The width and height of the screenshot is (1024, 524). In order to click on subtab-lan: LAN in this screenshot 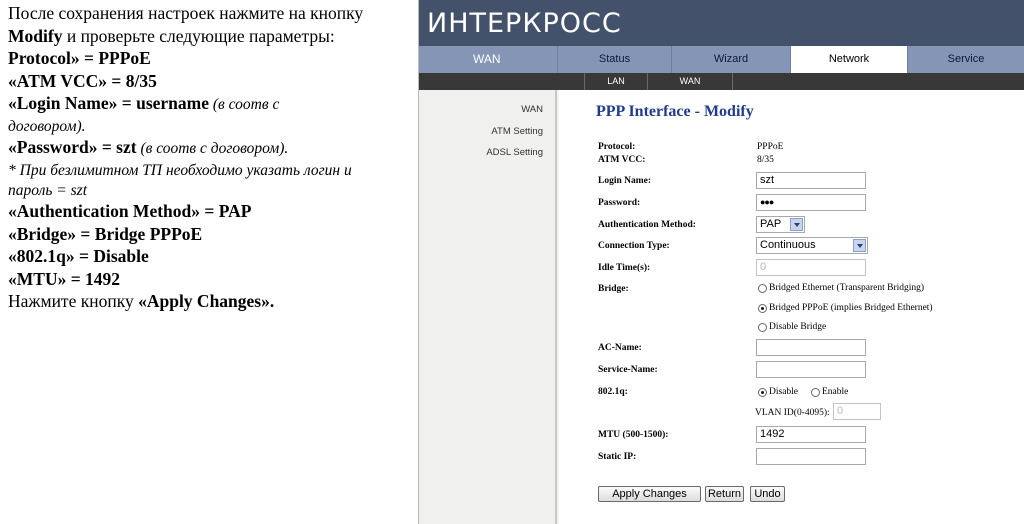, I will do `click(616, 81)`.